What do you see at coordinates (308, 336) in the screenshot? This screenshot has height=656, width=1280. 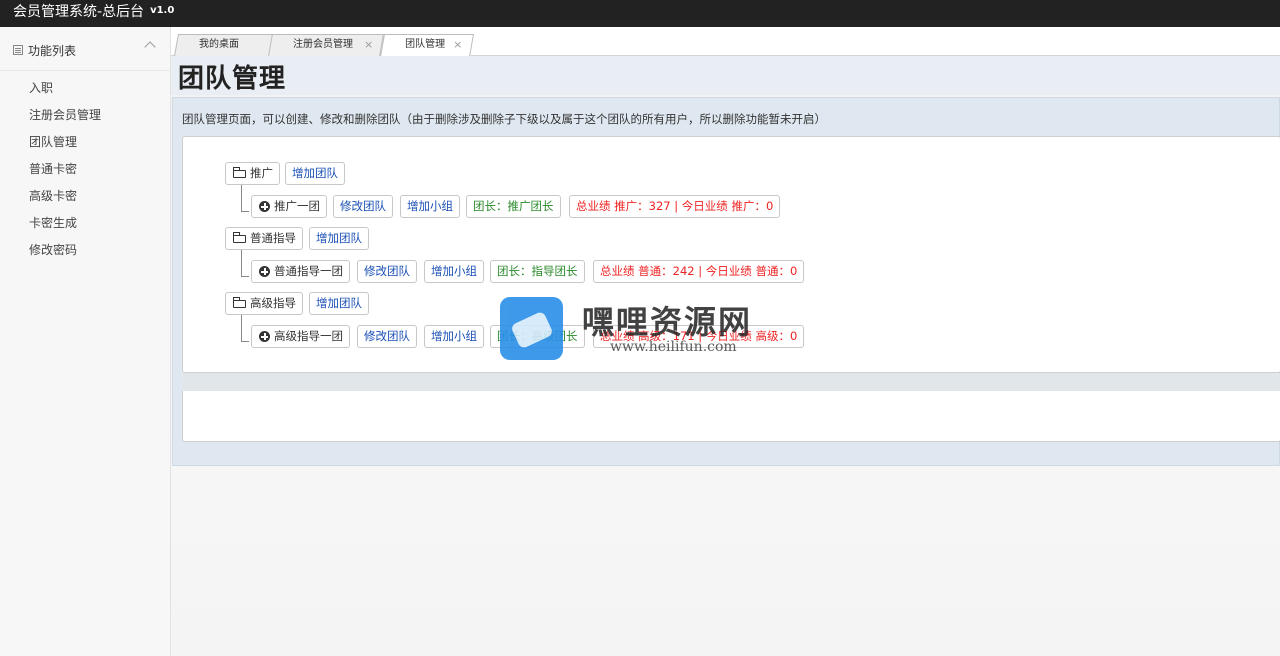 I see `group-name: 高级指导一团` at bounding box center [308, 336].